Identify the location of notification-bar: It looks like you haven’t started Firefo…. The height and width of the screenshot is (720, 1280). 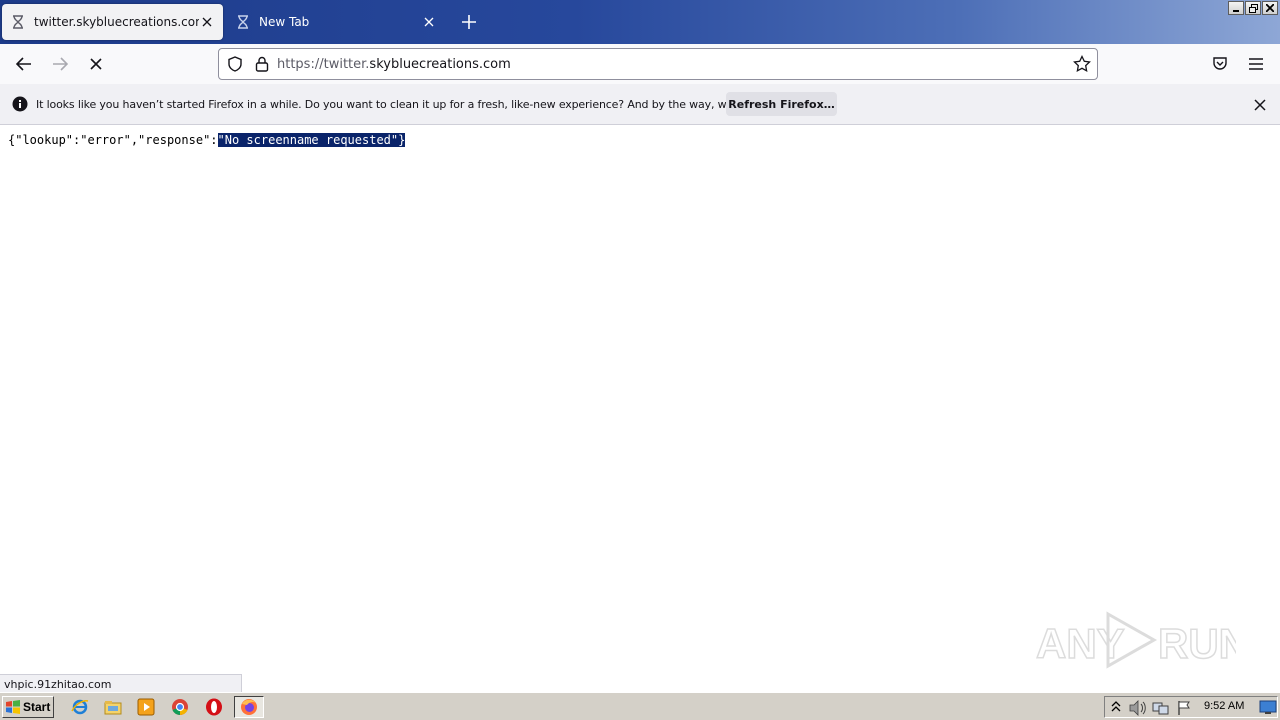
(640, 104).